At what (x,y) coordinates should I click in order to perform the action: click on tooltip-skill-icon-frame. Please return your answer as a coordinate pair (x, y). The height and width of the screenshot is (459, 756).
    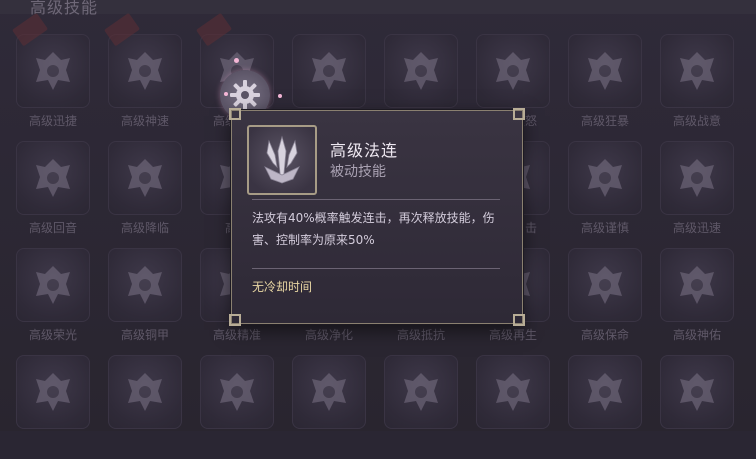
    Looking at the image, I should click on (282, 160).